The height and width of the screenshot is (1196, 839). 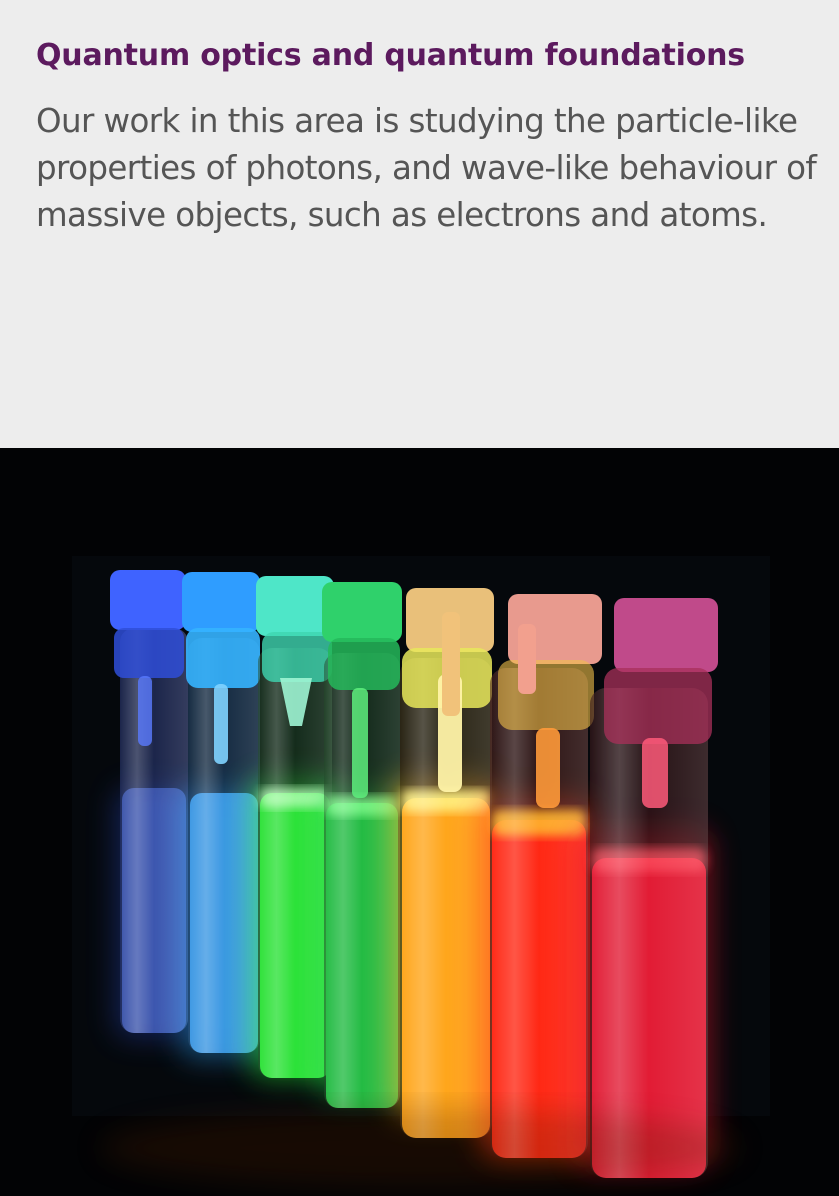 I want to click on vial-blue, so click(x=150, y=804).